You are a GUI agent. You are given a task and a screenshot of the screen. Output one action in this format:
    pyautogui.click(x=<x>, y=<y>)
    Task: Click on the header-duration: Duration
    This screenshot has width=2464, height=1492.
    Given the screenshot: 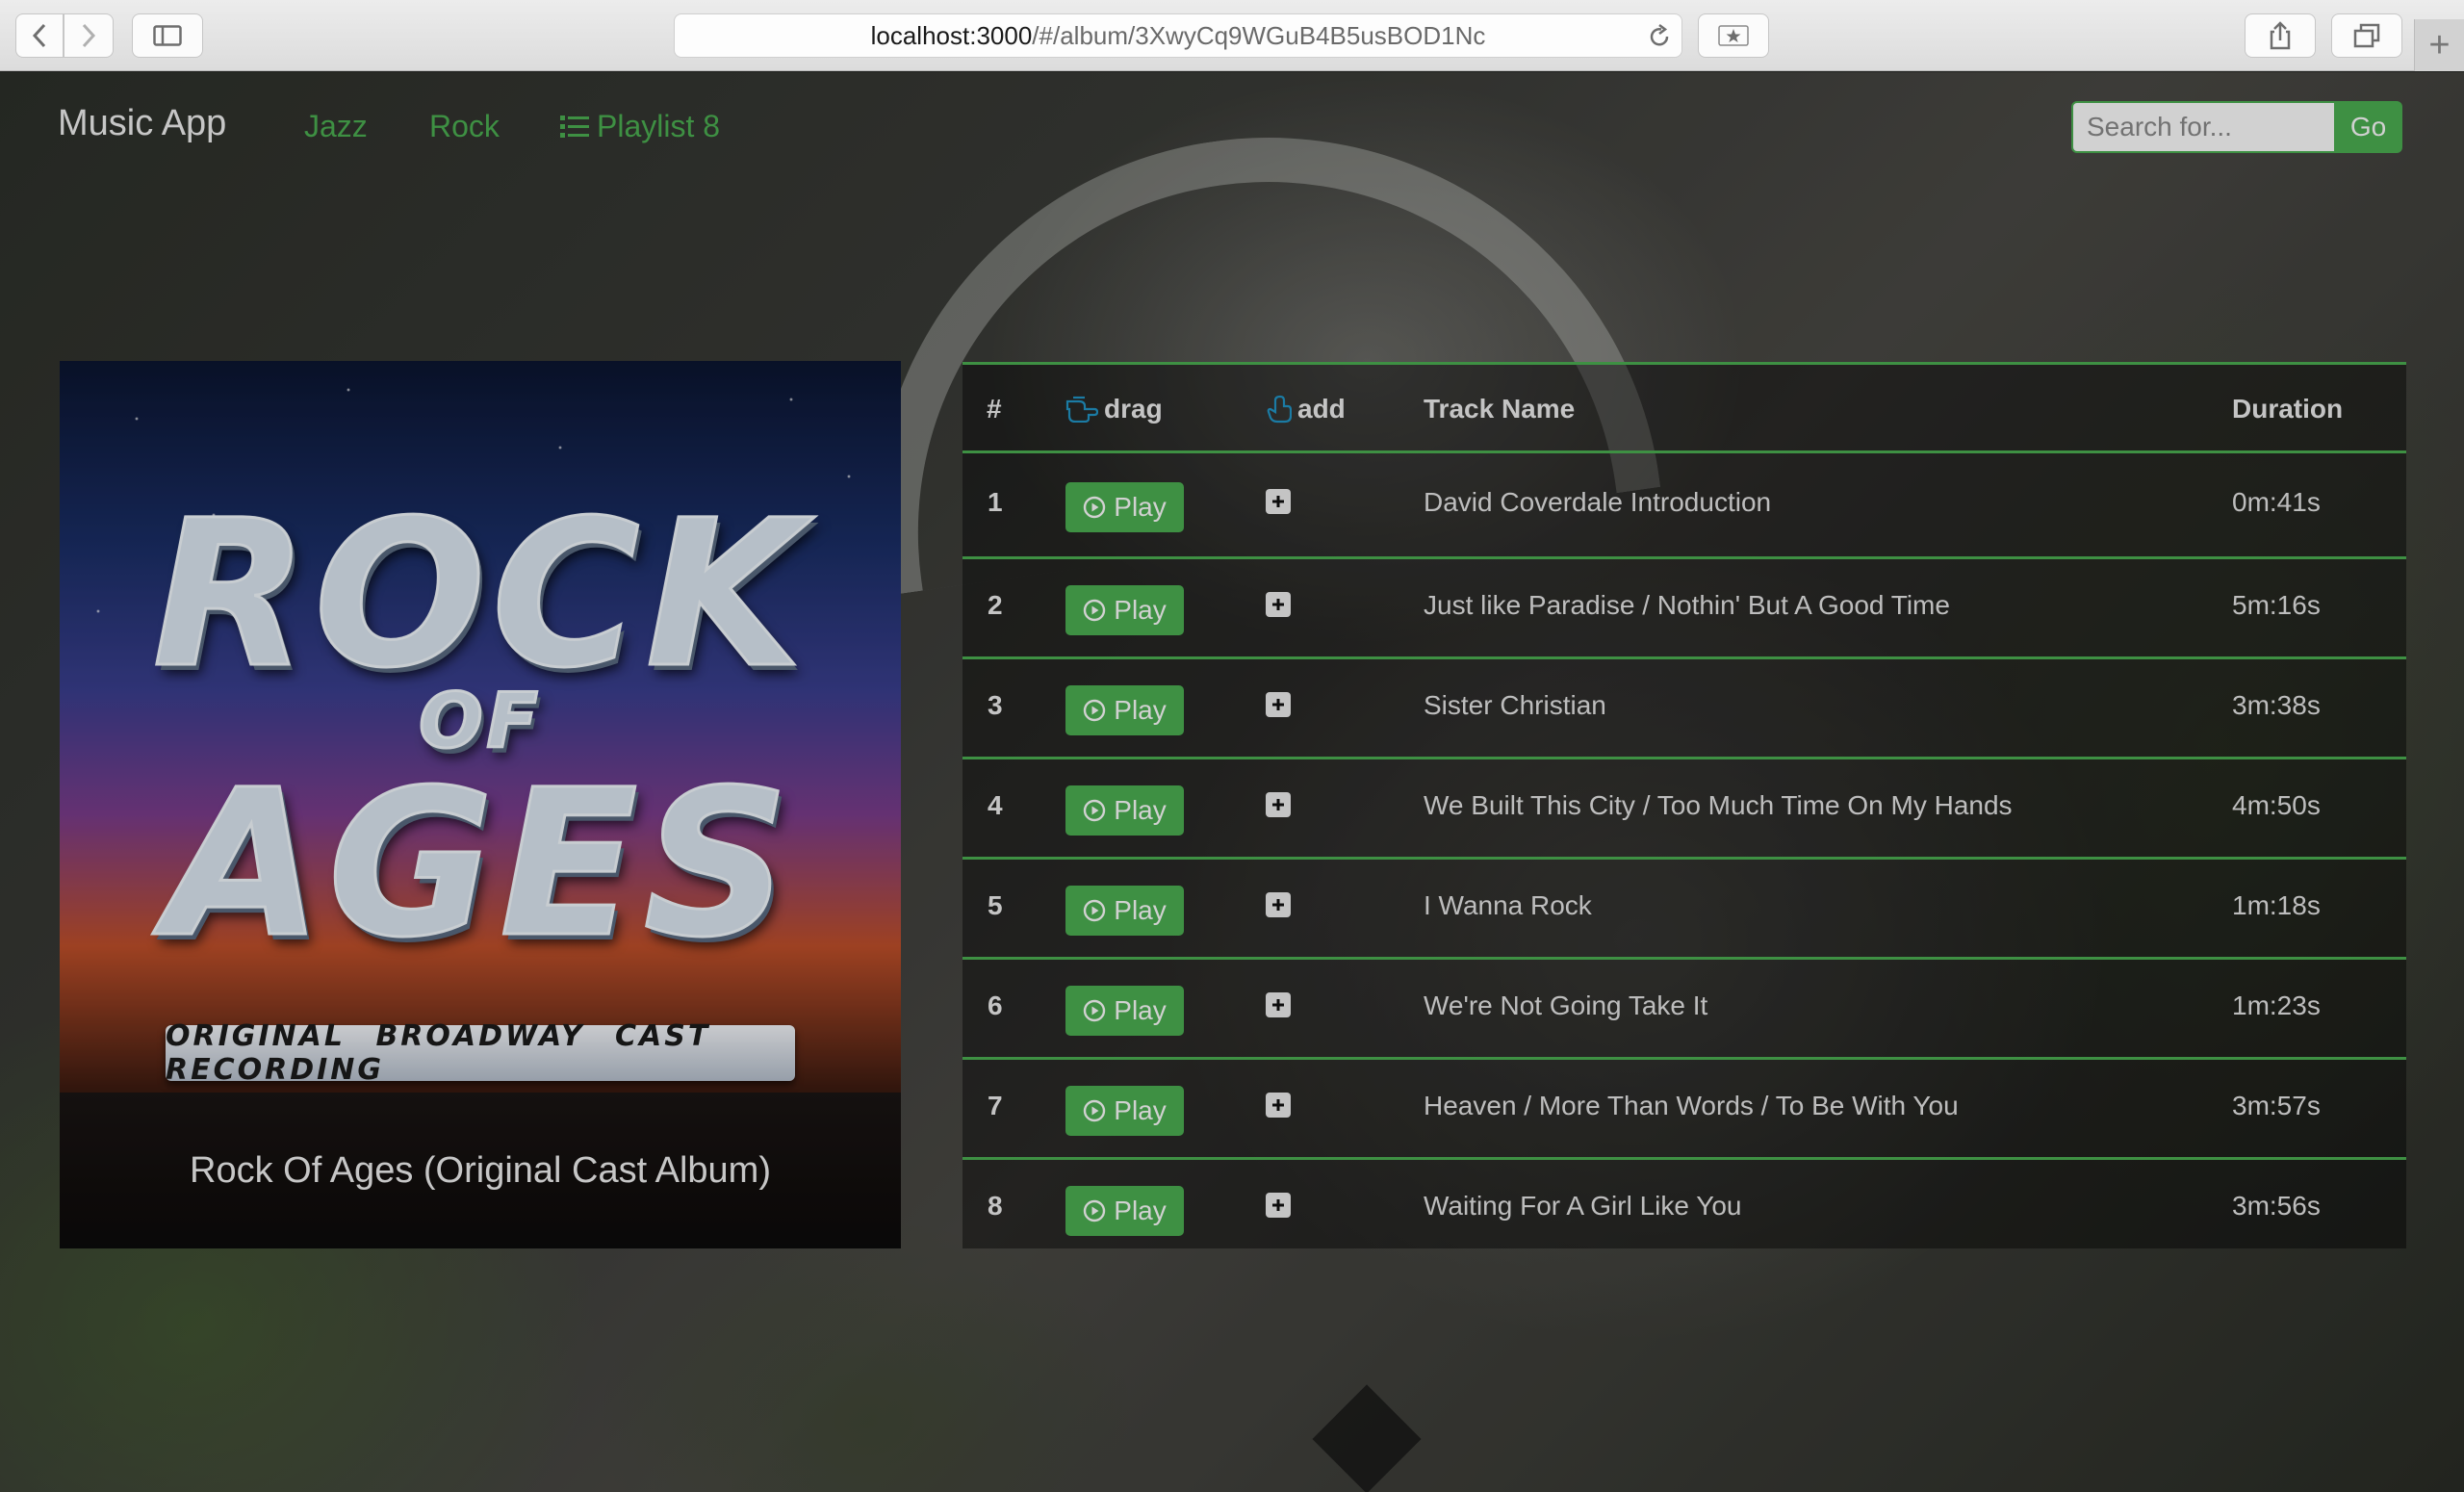 What is the action you would take?
    pyautogui.click(x=2288, y=409)
    